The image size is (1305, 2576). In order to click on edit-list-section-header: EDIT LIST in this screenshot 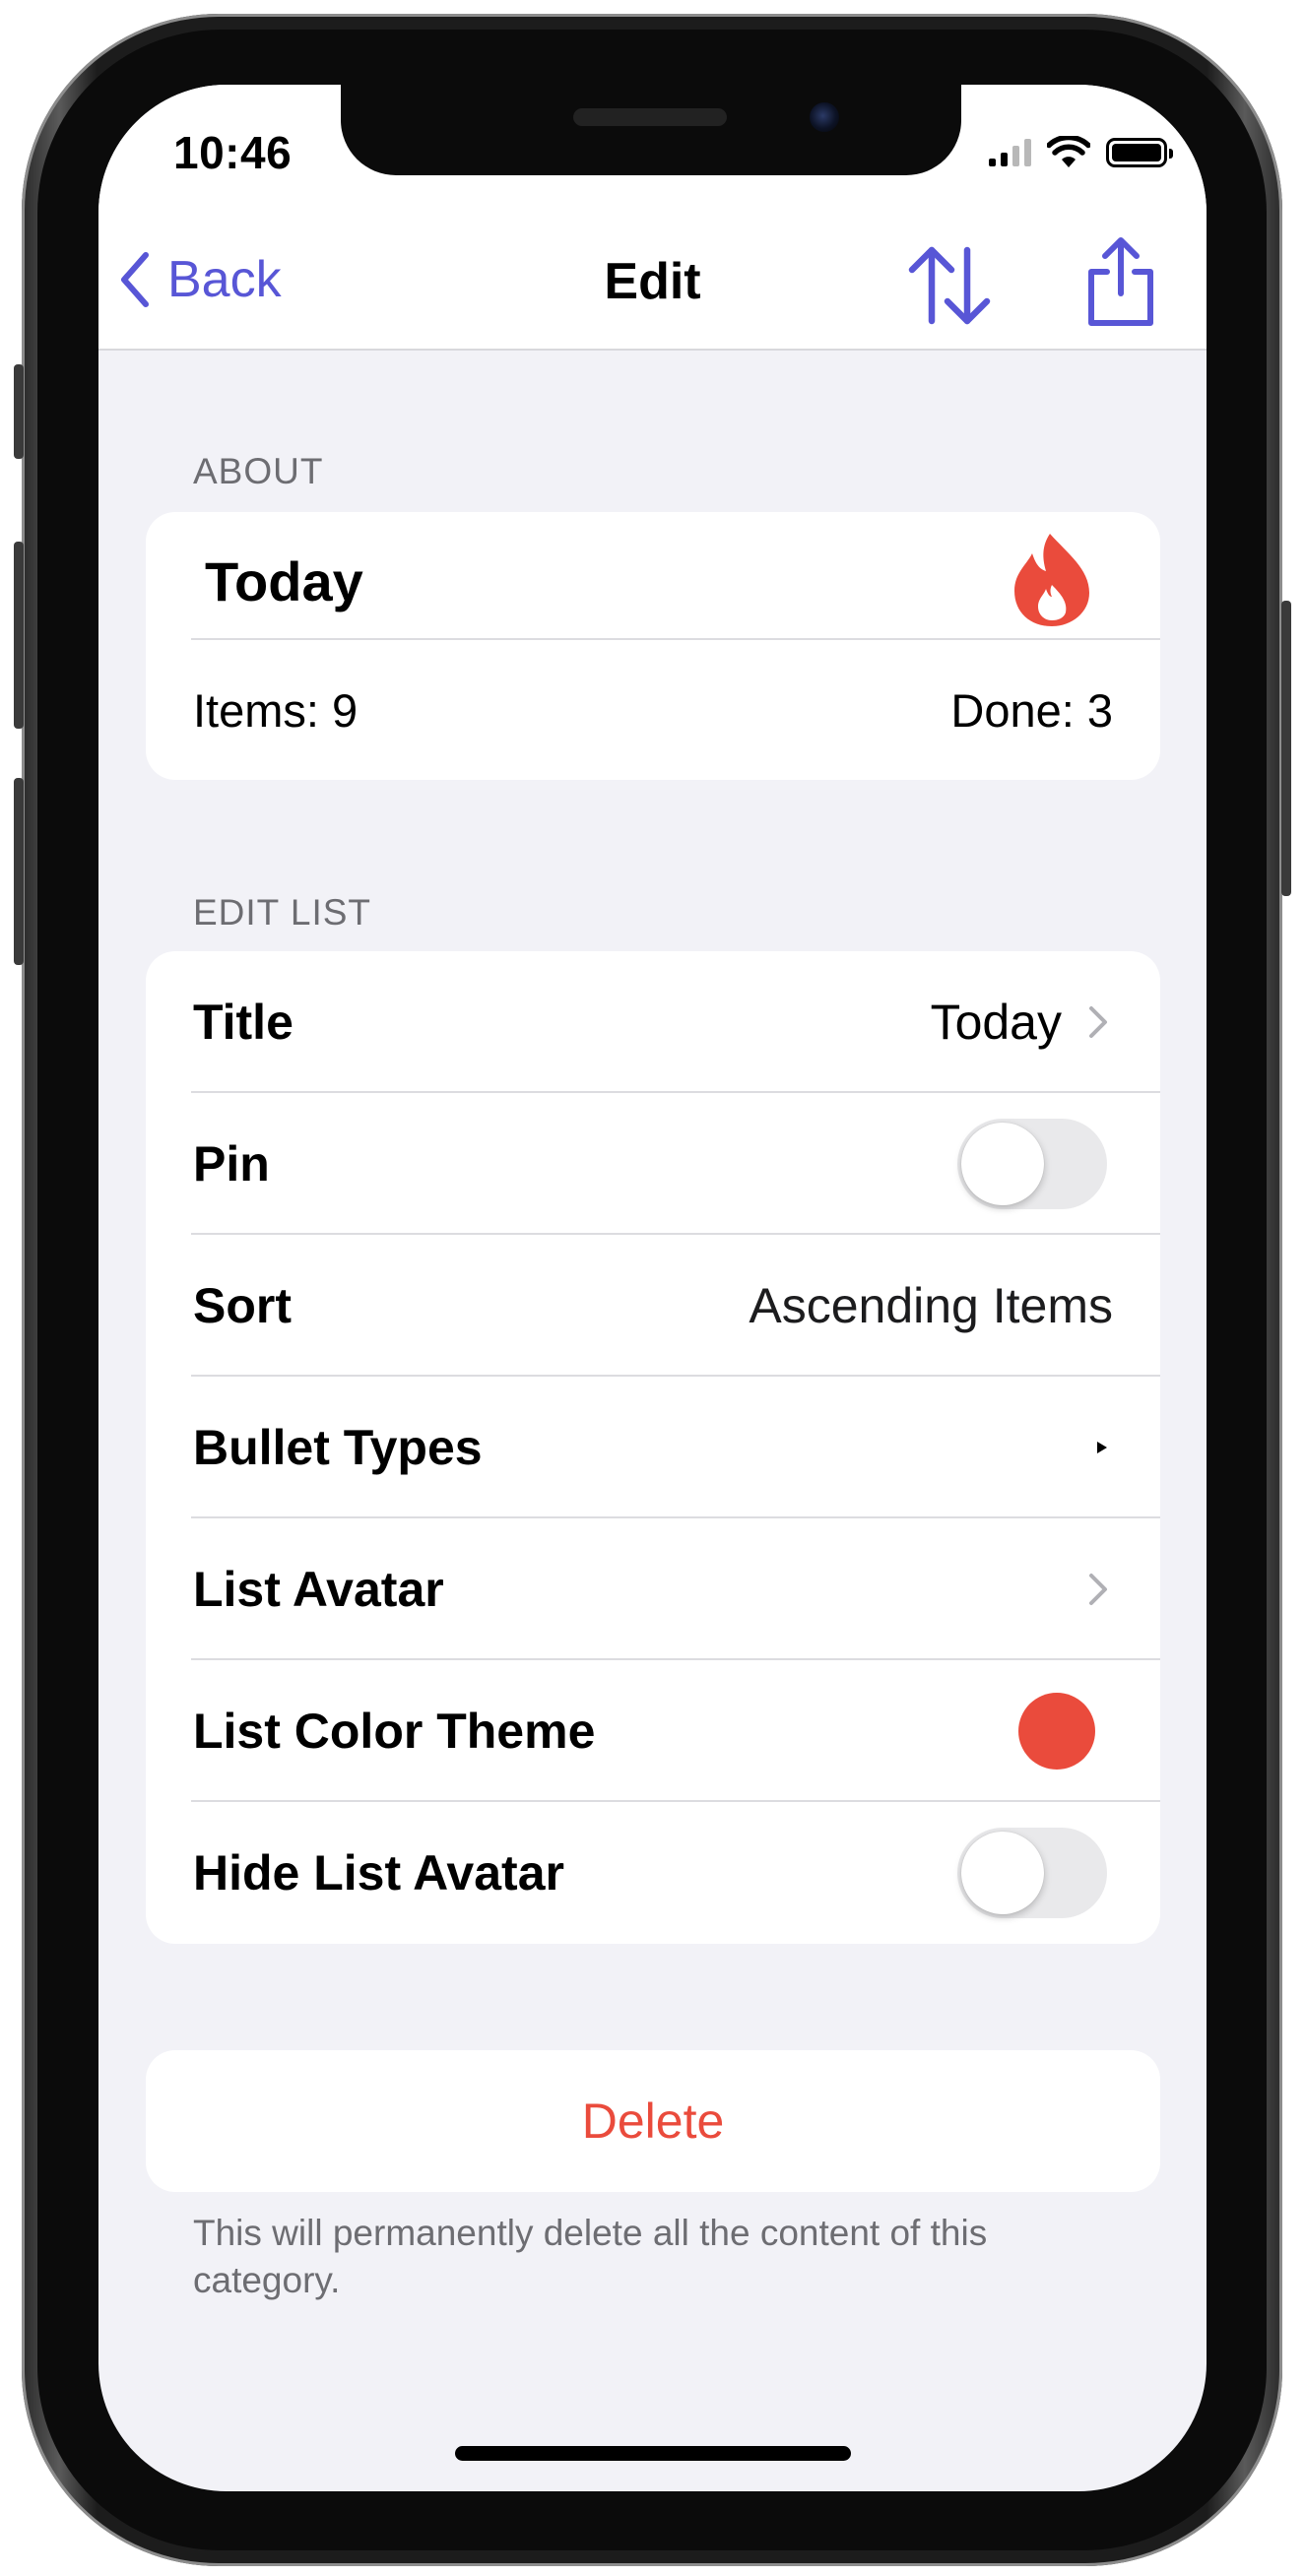, I will do `click(282, 912)`.